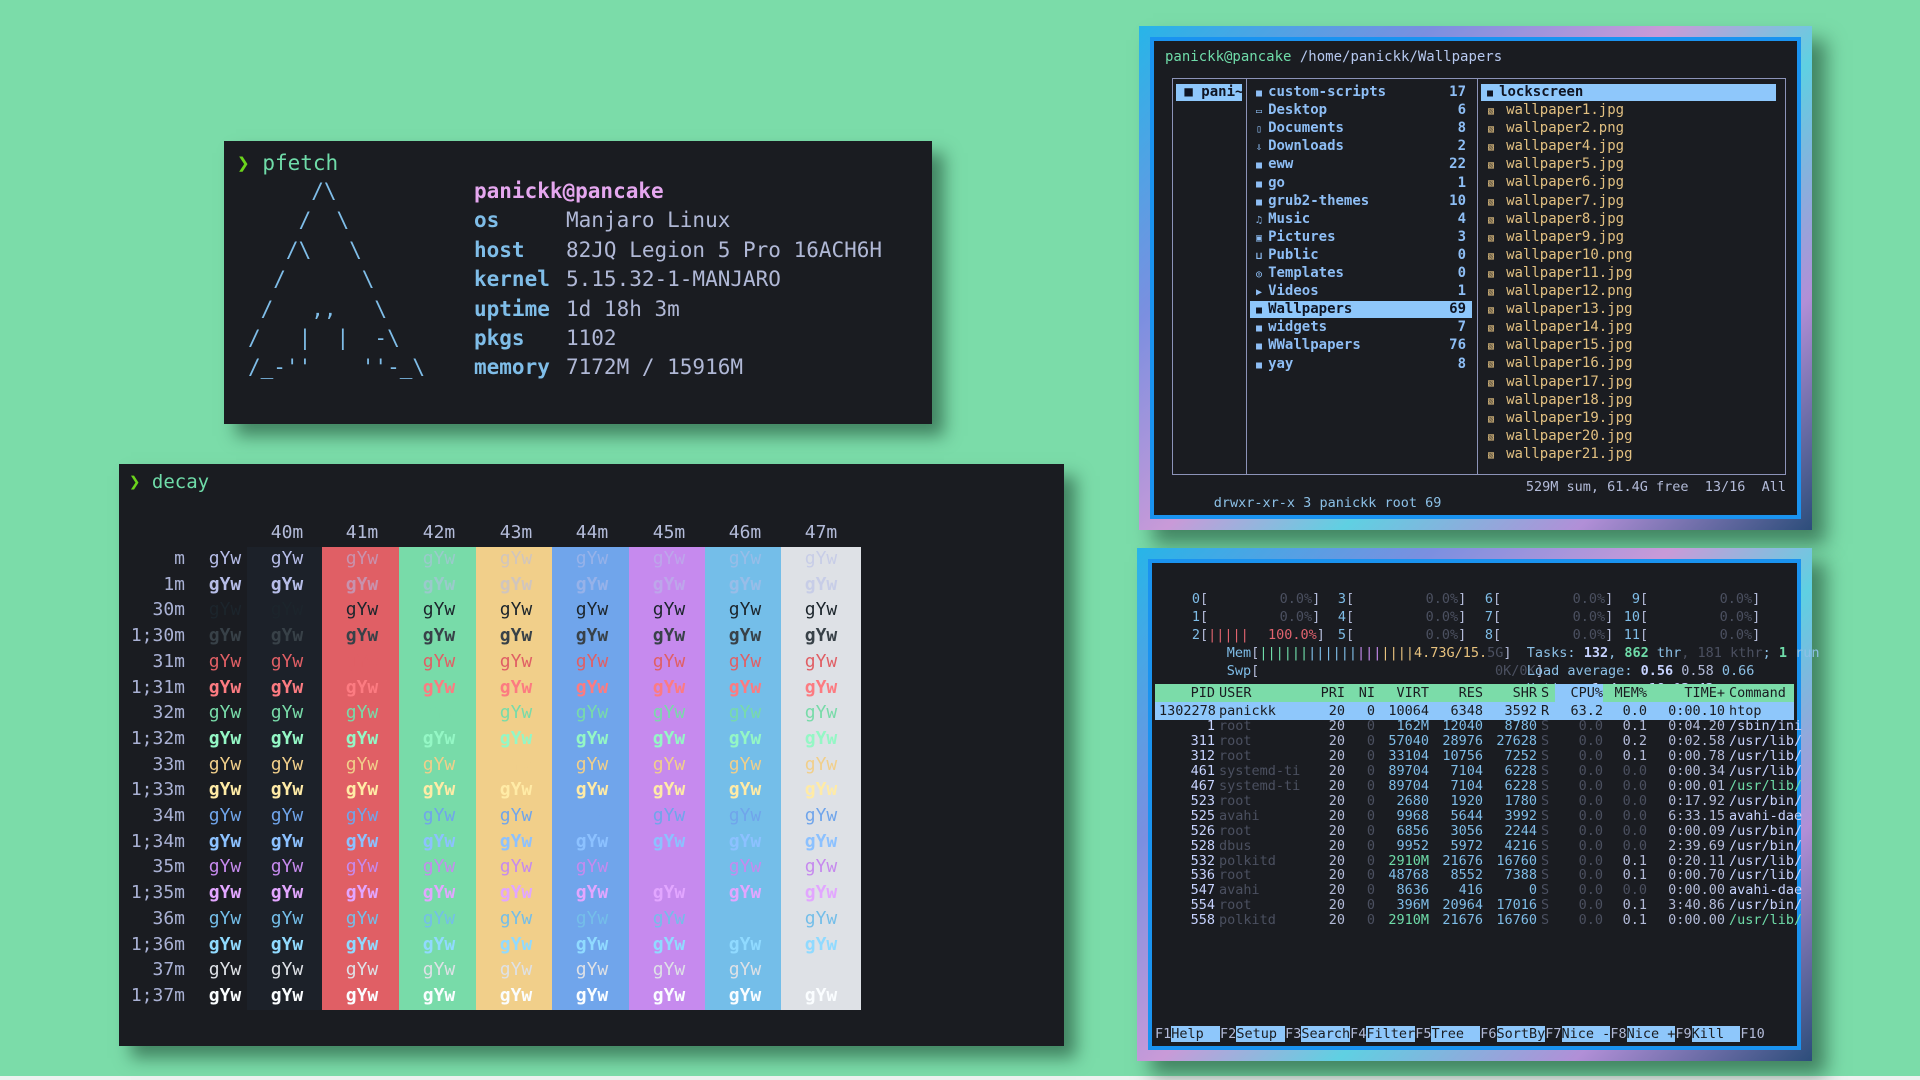 This screenshot has height=1080, width=1920. Describe the element at coordinates (1556, 201) in the screenshot. I see `file-item: ▧ wallpaper7.jpg` at that location.